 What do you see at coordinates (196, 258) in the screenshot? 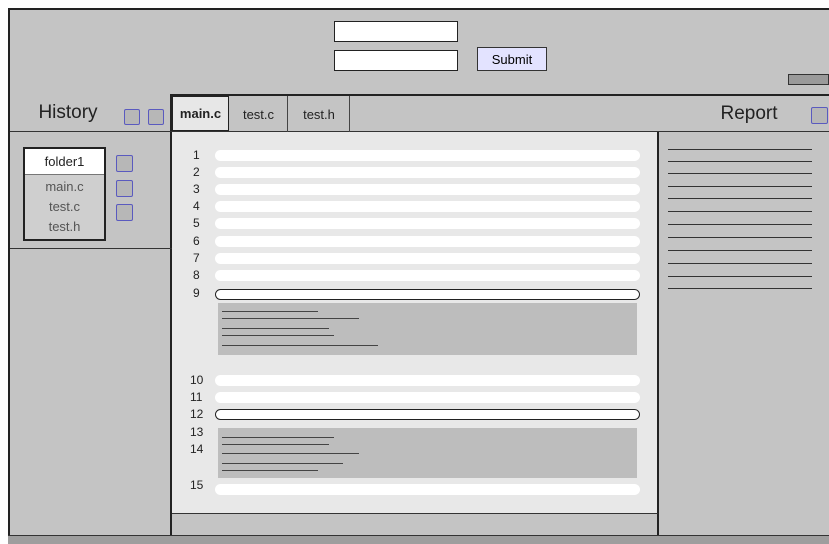
I see `line-number: 7` at bounding box center [196, 258].